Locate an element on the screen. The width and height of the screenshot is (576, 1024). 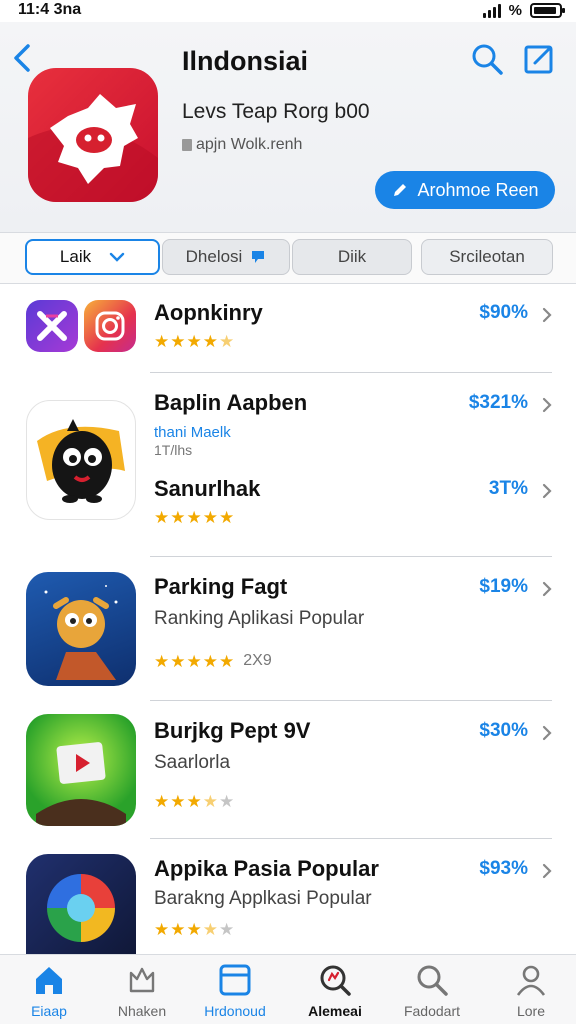
mascot-logo-icon is located at coordinates (93, 148).